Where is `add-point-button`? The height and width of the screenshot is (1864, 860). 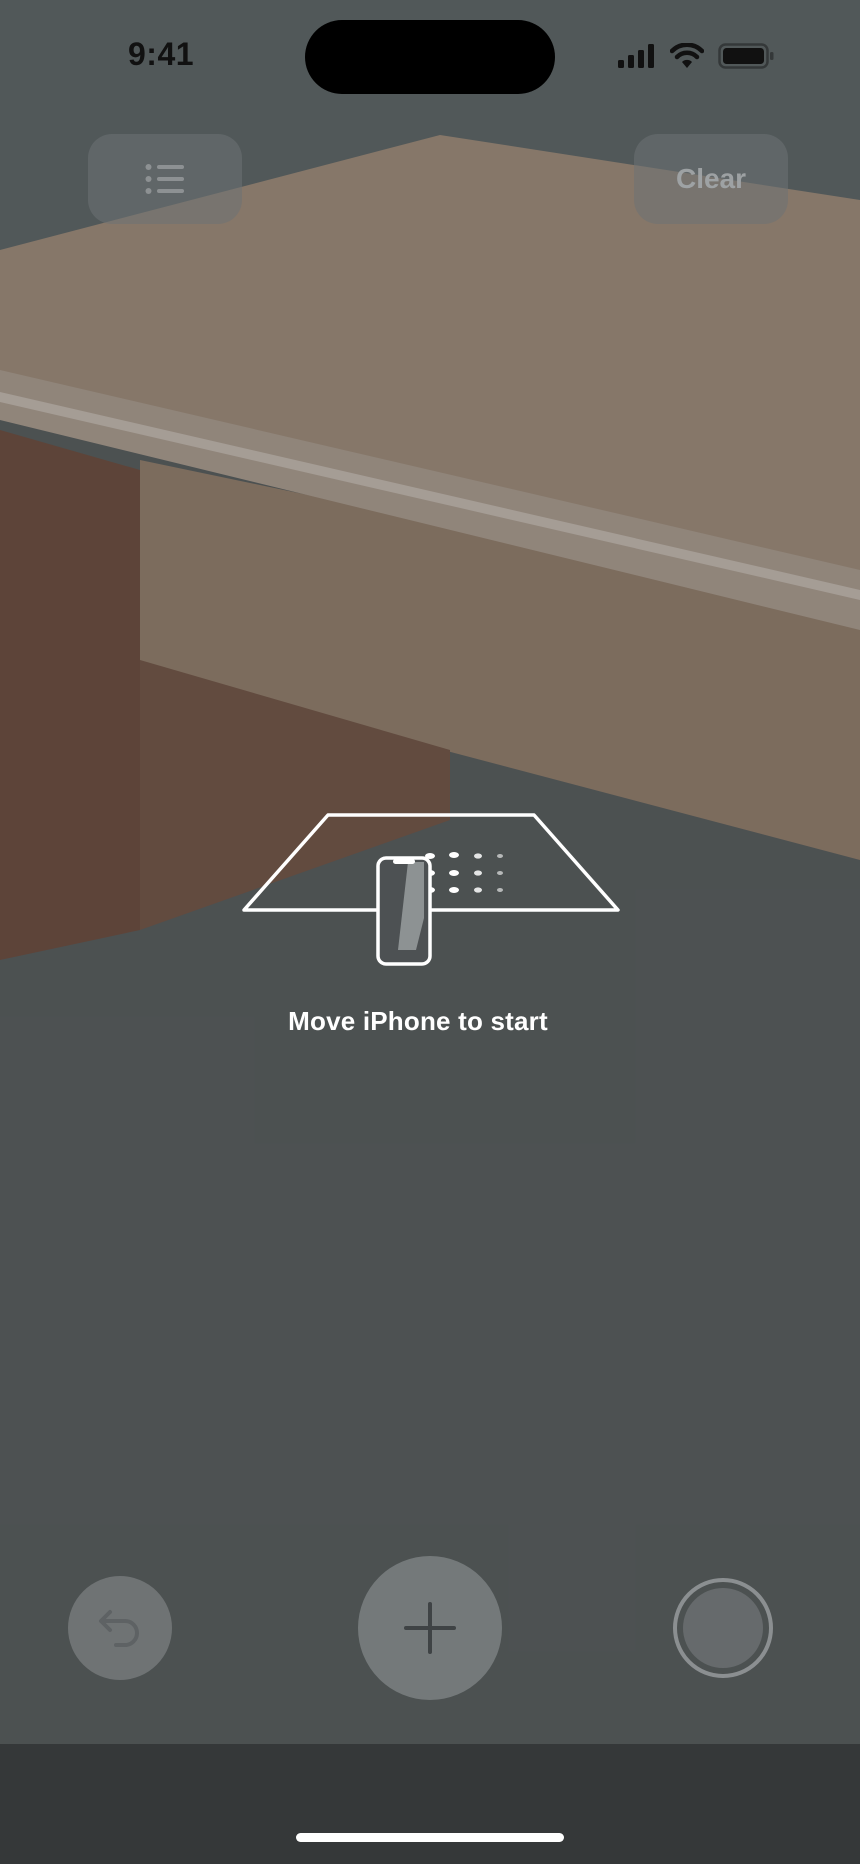 add-point-button is located at coordinates (430, 1628).